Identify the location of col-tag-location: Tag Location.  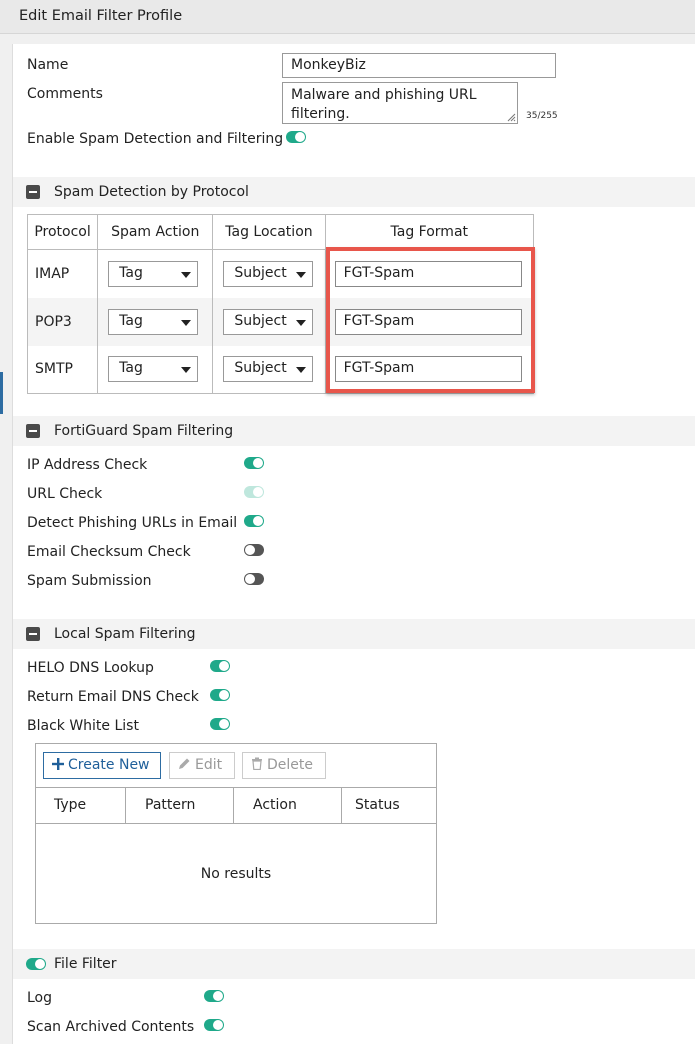
(269, 232).